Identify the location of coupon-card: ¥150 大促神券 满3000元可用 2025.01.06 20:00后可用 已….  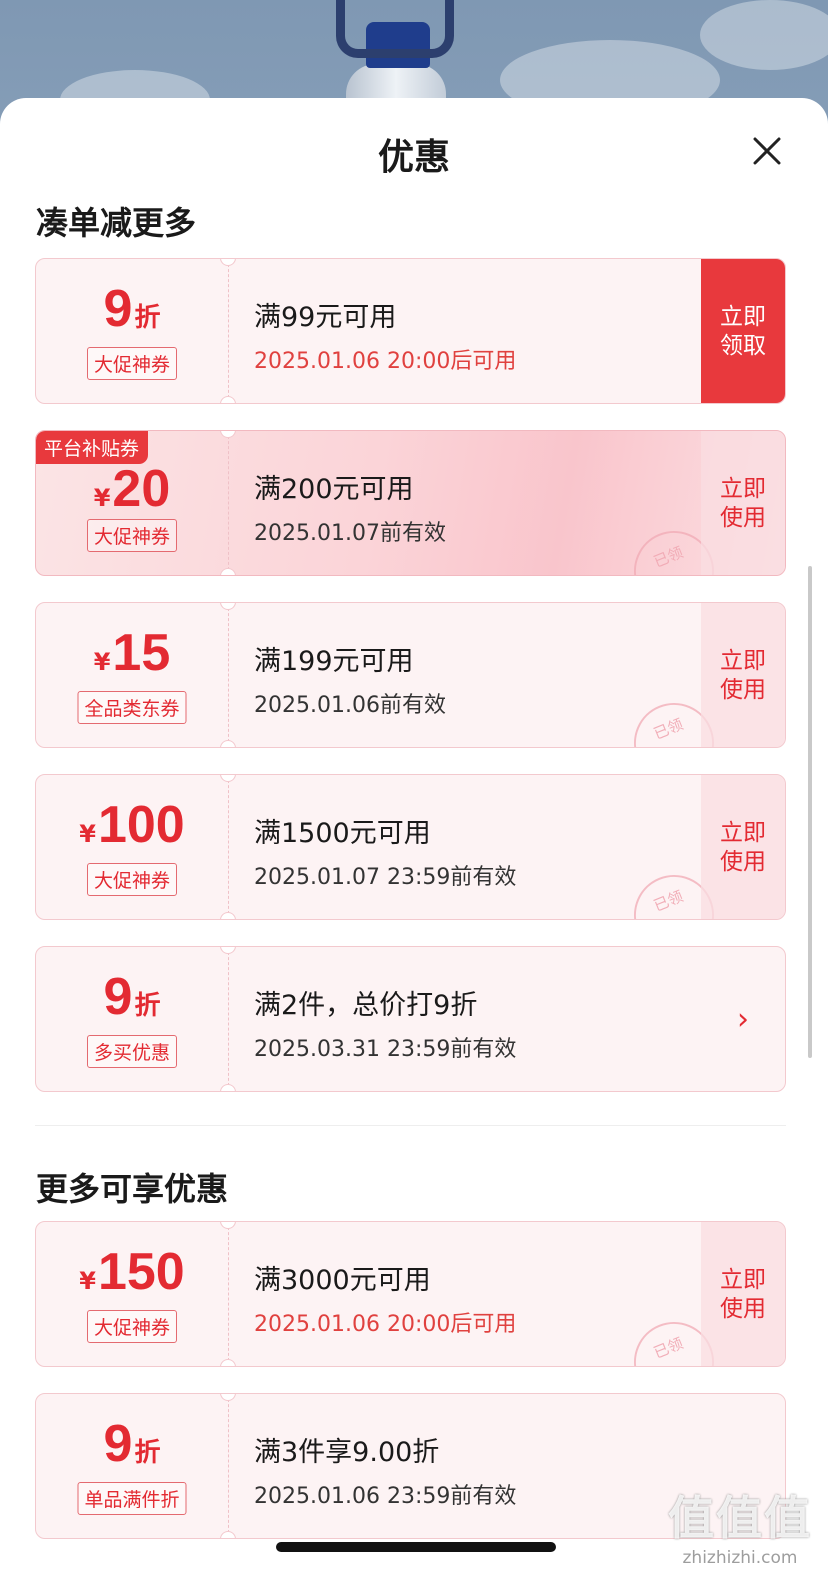
(410, 1294).